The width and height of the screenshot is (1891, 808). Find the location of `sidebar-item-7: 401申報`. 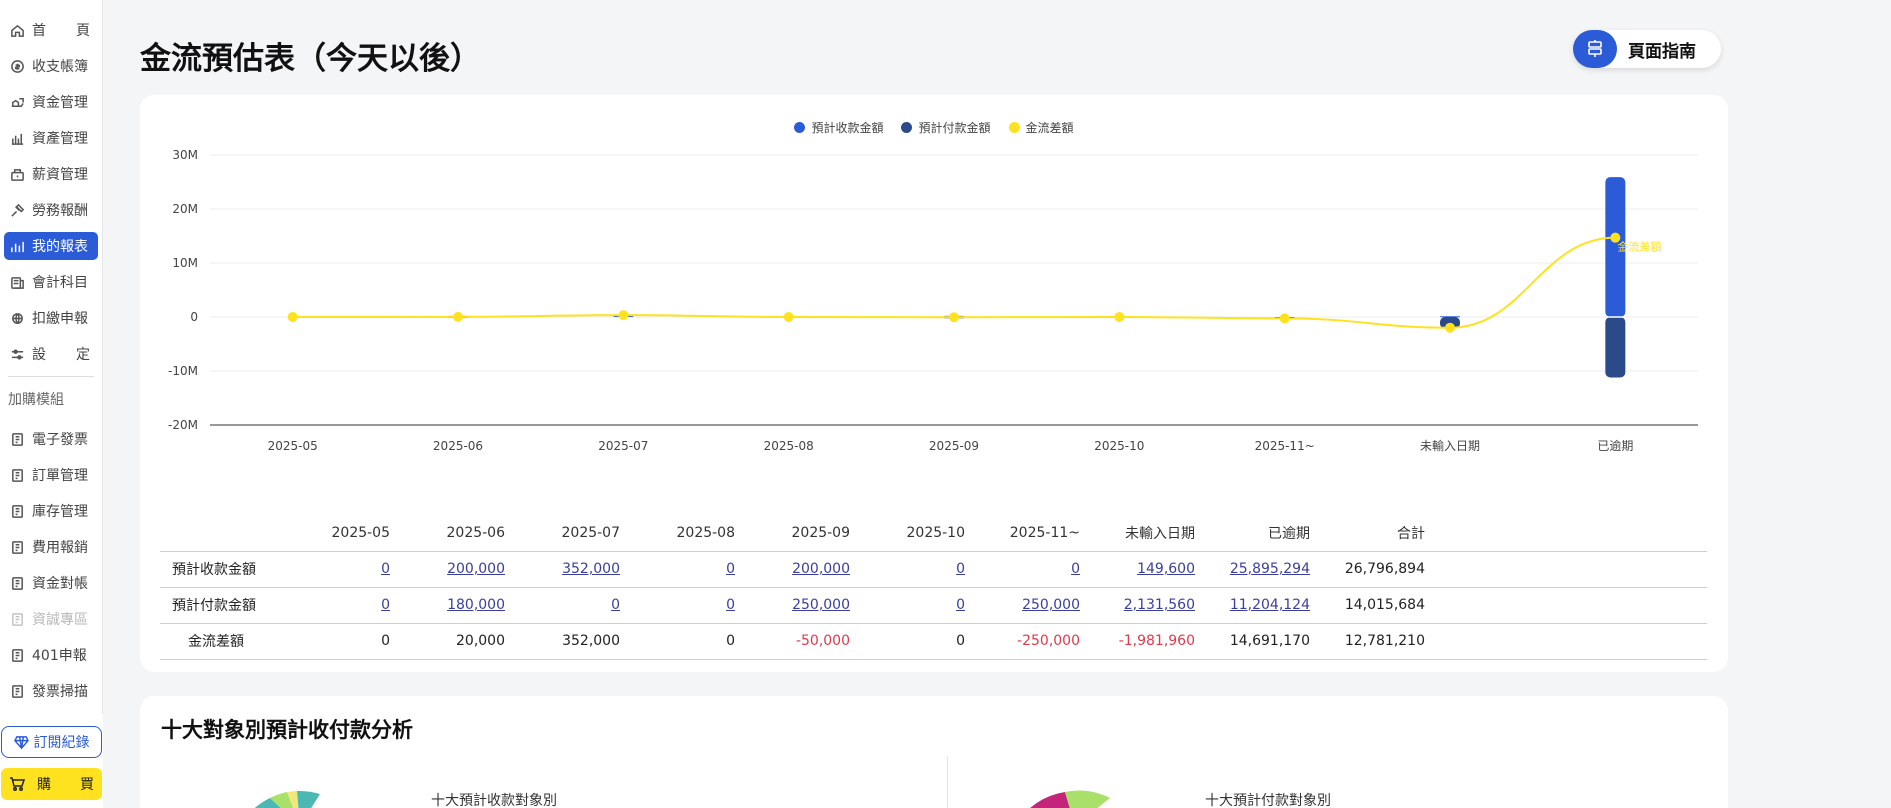

sidebar-item-7: 401申報 is located at coordinates (51, 655).